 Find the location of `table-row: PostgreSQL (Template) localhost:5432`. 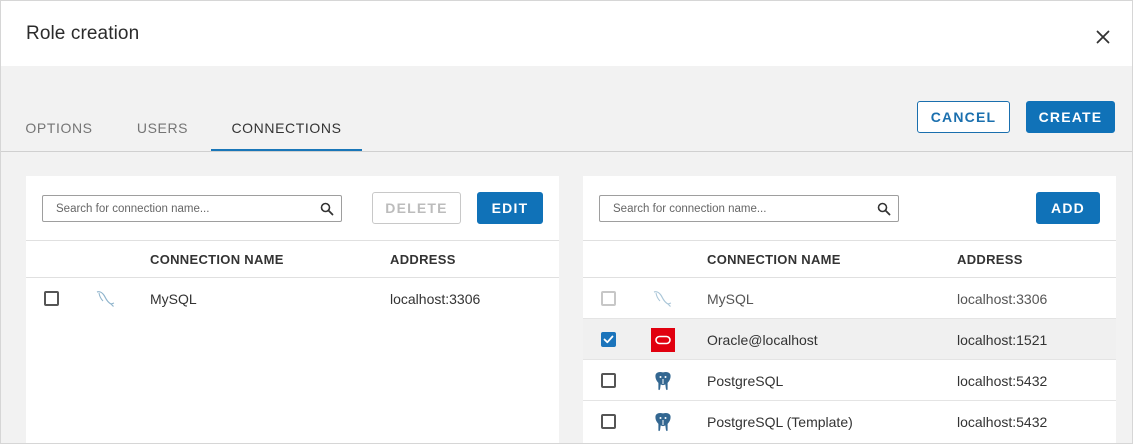

table-row: PostgreSQL (Template) localhost:5432 is located at coordinates (849, 421).